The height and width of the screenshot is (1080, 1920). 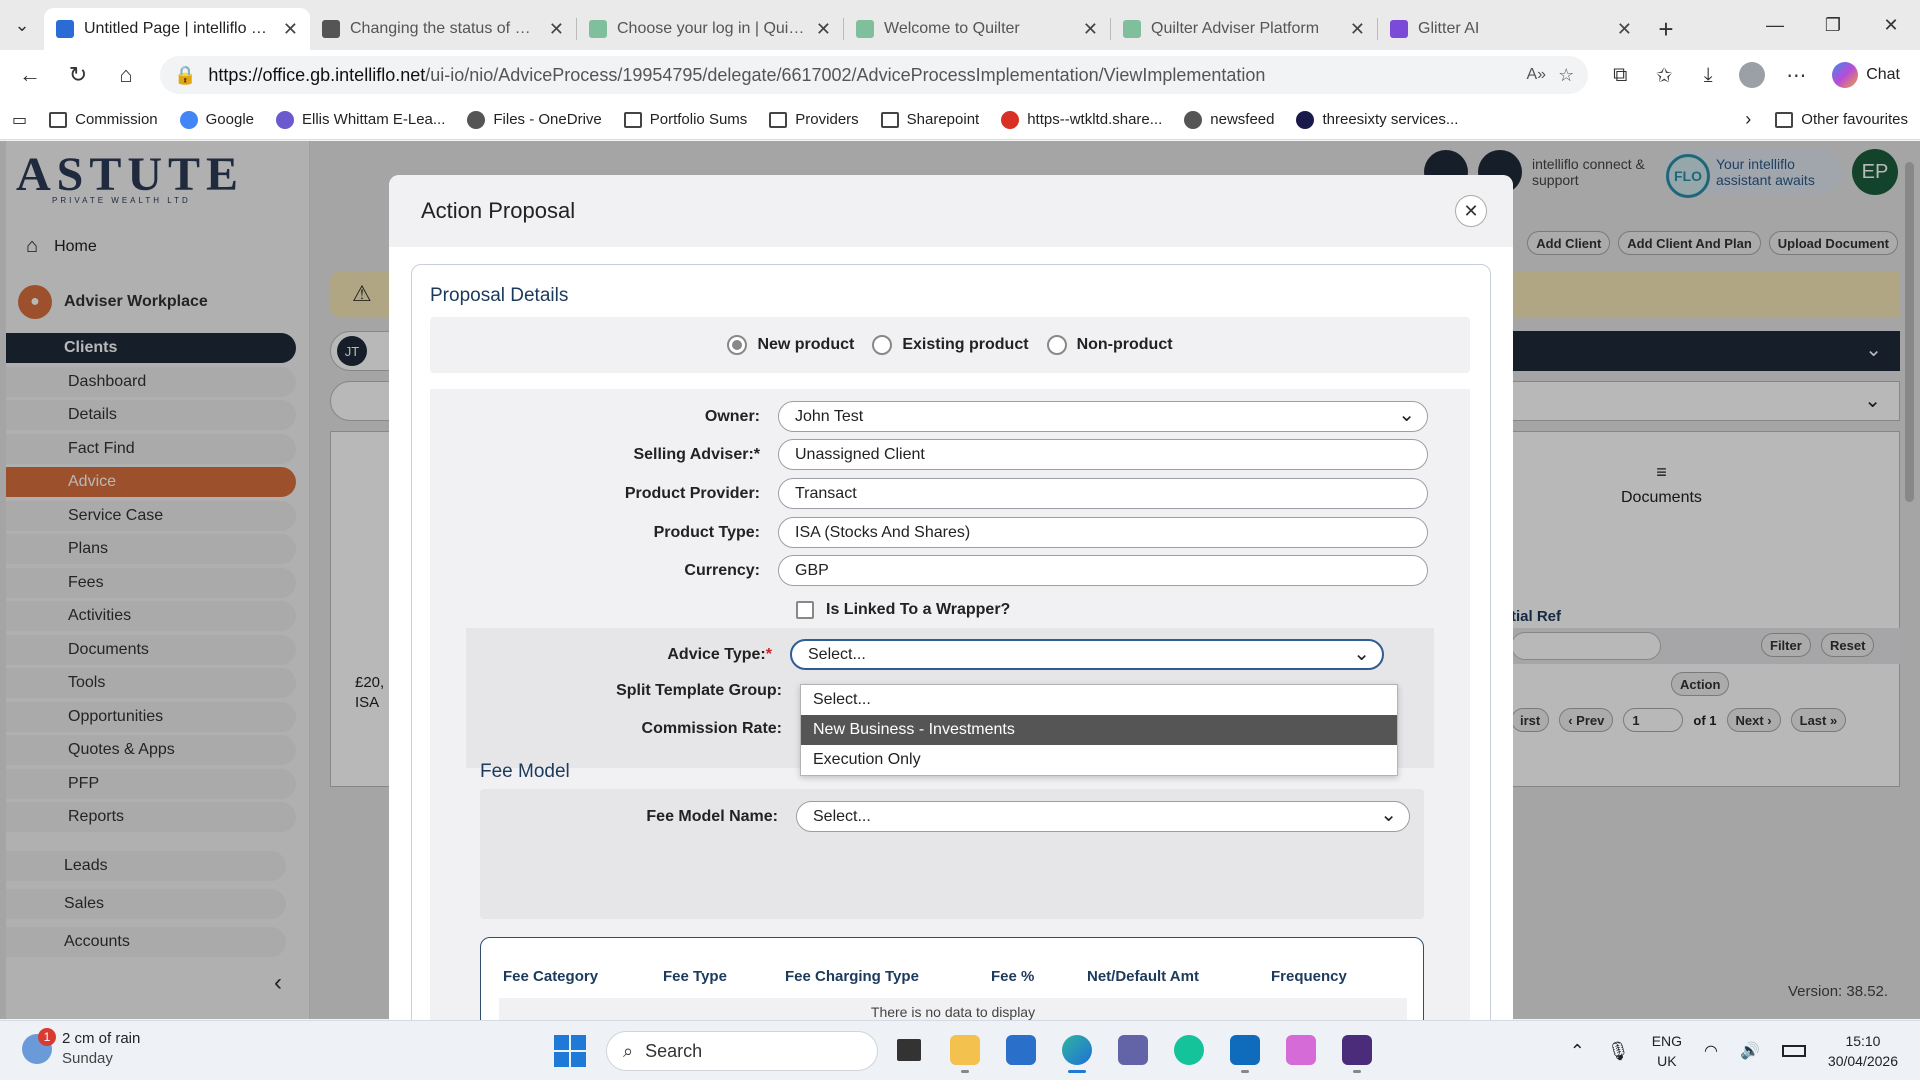 What do you see at coordinates (1189, 1050) in the screenshot?
I see `grammarly-icon` at bounding box center [1189, 1050].